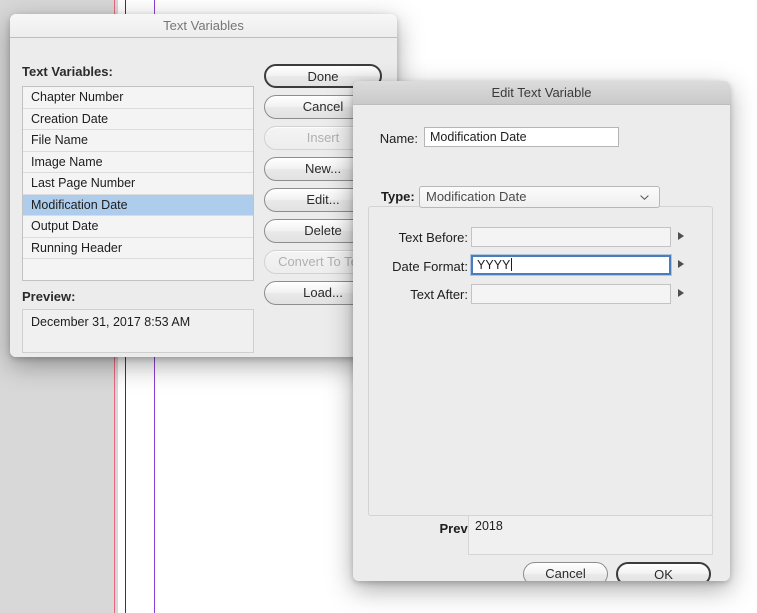  I want to click on list-item: Creation Date, so click(138, 119).